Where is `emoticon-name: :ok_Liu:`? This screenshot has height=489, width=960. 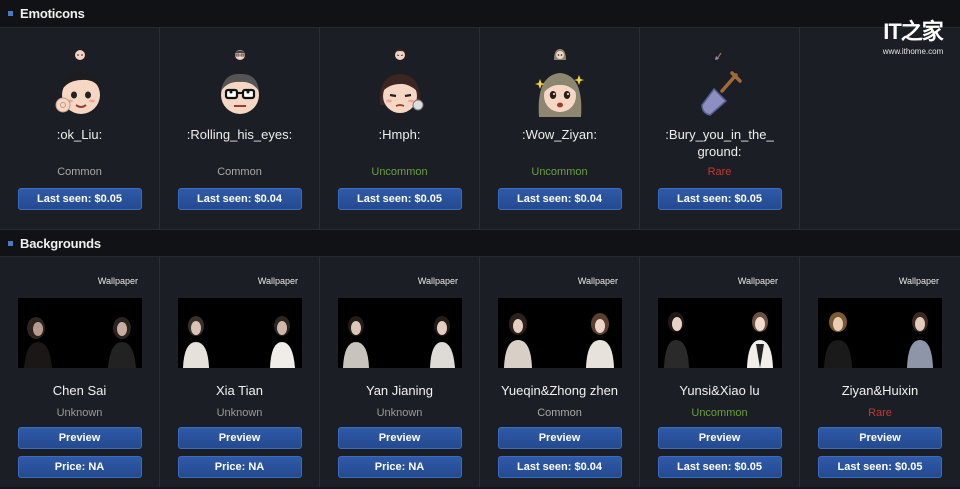
emoticon-name: :ok_Liu: is located at coordinates (79, 134).